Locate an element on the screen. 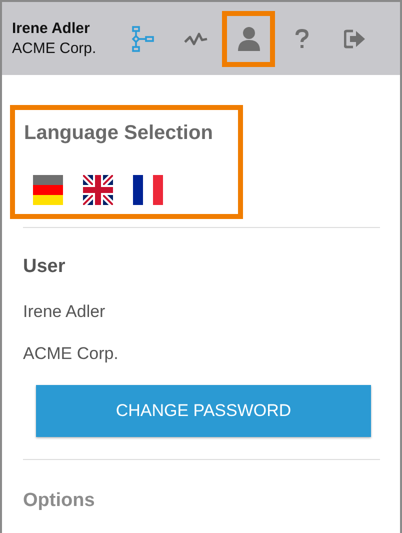 This screenshot has height=533, width=402. user-button is located at coordinates (248, 38).